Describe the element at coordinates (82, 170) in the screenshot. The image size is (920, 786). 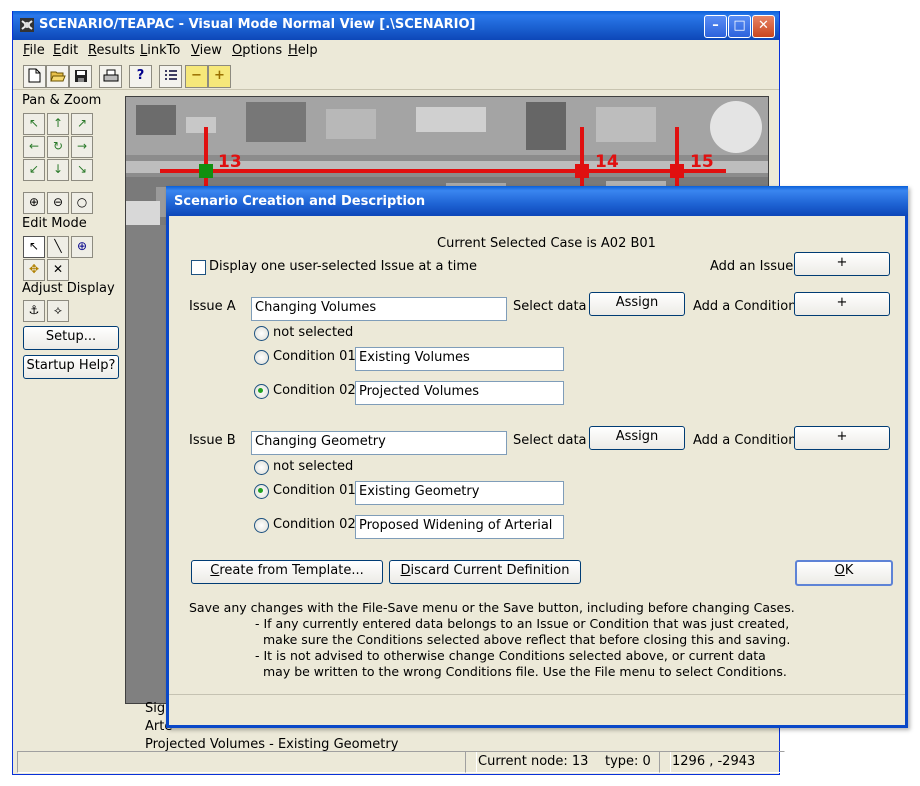
I see `pan-down-right-icon: ↘` at that location.